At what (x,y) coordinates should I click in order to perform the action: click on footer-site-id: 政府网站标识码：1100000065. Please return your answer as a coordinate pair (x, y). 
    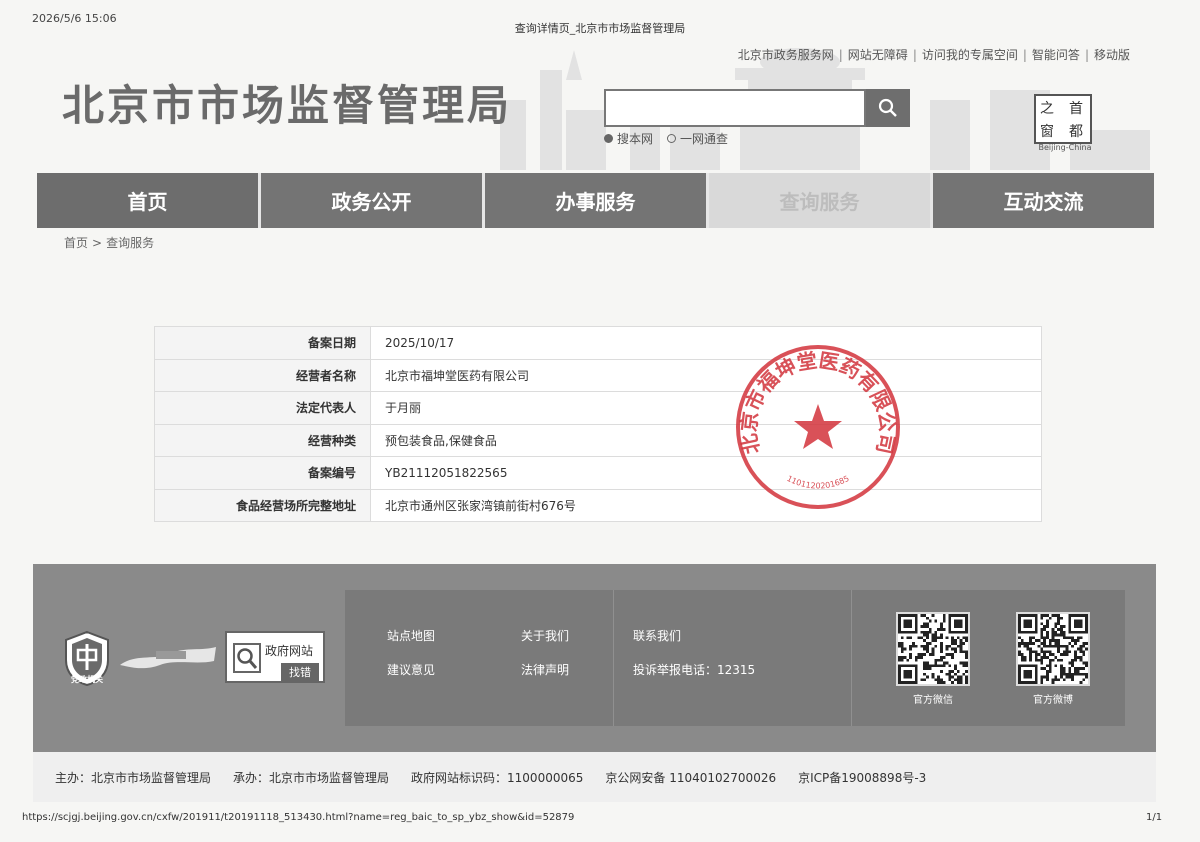
    Looking at the image, I should click on (497, 777).